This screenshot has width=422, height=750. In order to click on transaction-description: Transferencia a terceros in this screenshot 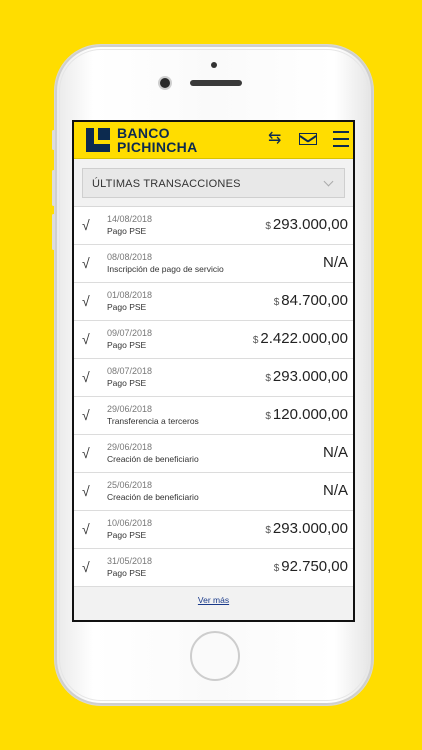, I will do `click(153, 421)`.